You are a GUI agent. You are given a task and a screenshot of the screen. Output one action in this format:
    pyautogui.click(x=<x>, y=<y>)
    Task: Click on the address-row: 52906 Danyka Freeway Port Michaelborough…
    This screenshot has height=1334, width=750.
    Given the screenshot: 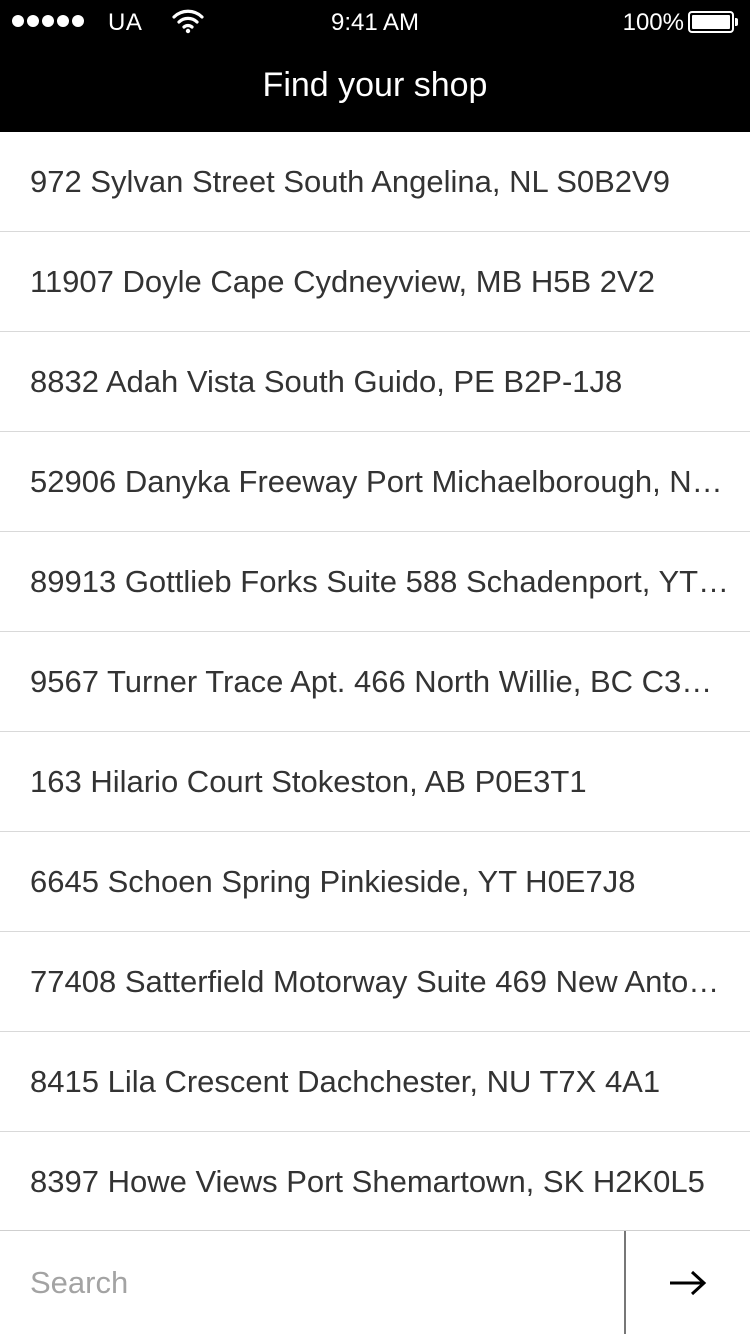 What is the action you would take?
    pyautogui.click(x=375, y=482)
    